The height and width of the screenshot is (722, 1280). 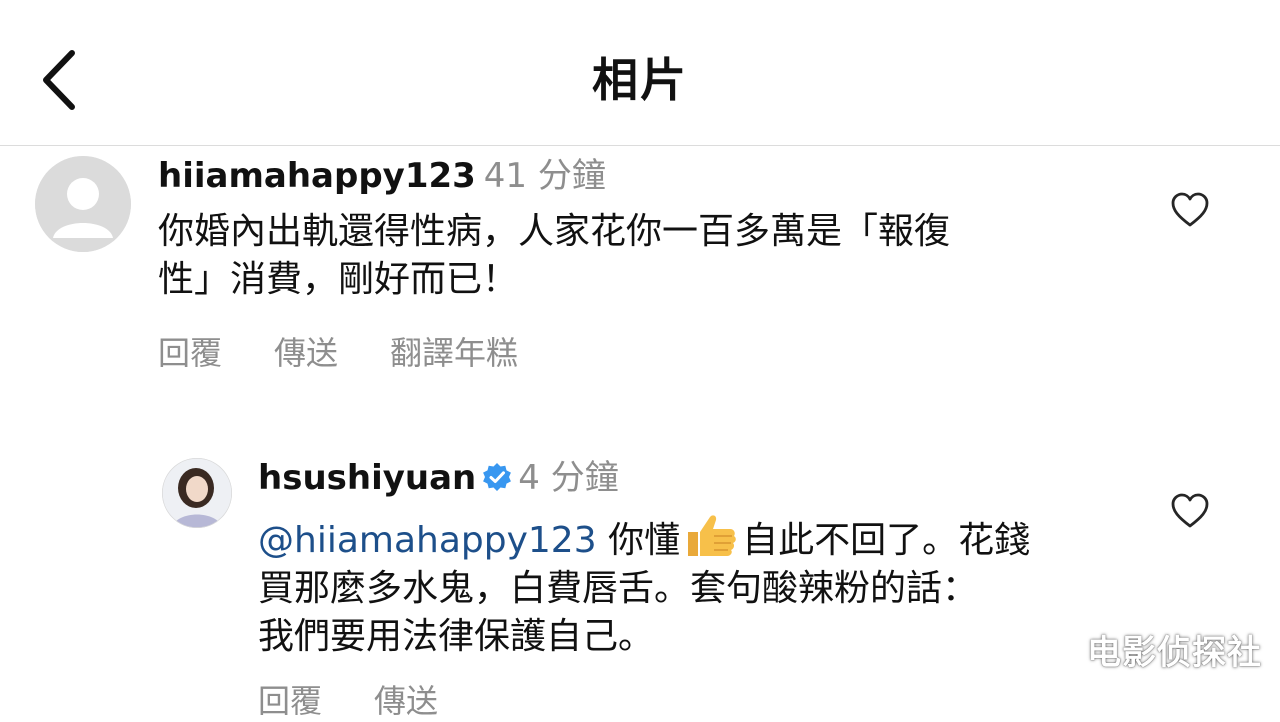 I want to click on comment-text-line: @hiiamahappy123 你懂 自此不回了。花錢, so click(x=708, y=538).